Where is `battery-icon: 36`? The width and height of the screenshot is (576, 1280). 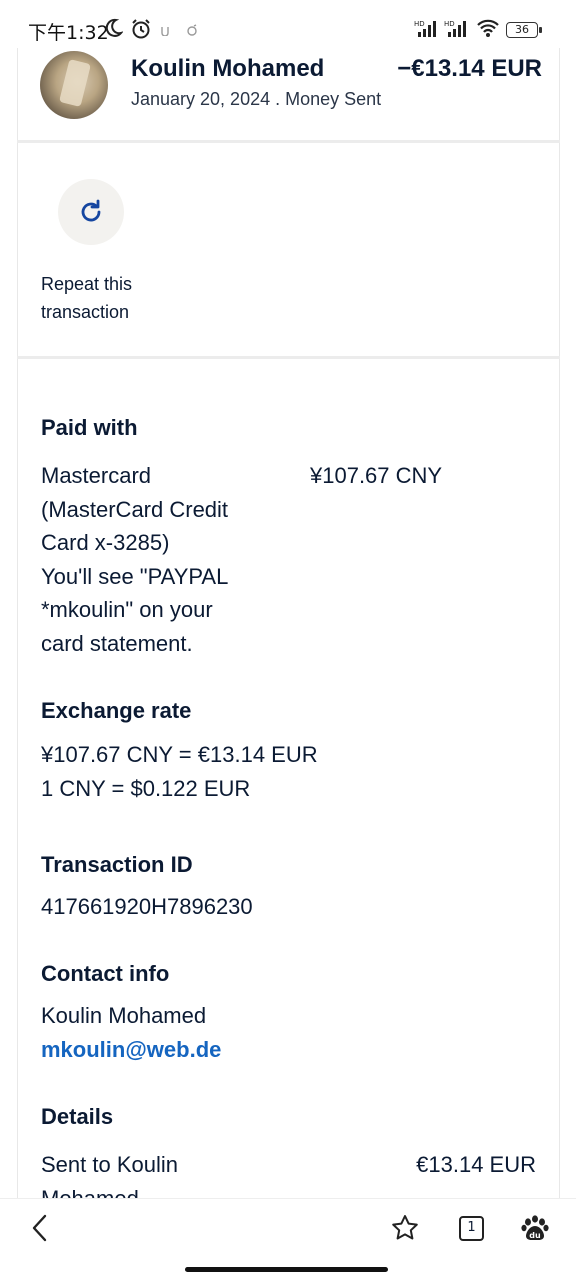
battery-icon: 36 is located at coordinates (524, 30).